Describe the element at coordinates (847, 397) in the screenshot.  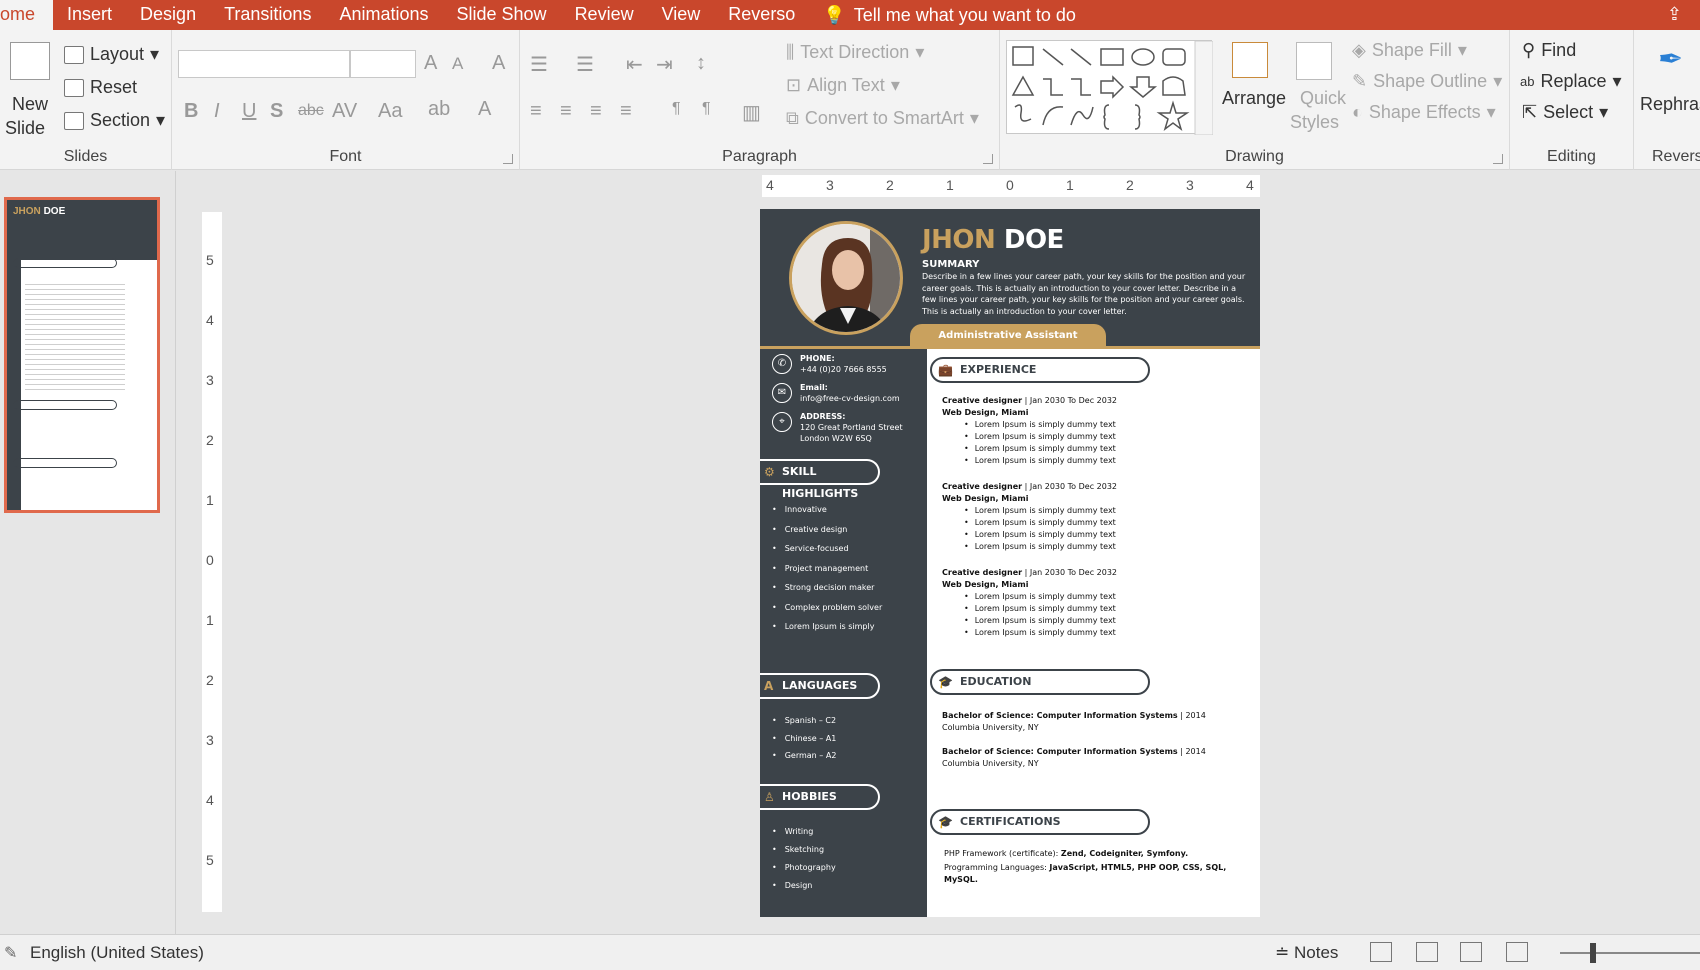
I see `contact-email: ✉ Email: info@free-cv-design.com` at that location.